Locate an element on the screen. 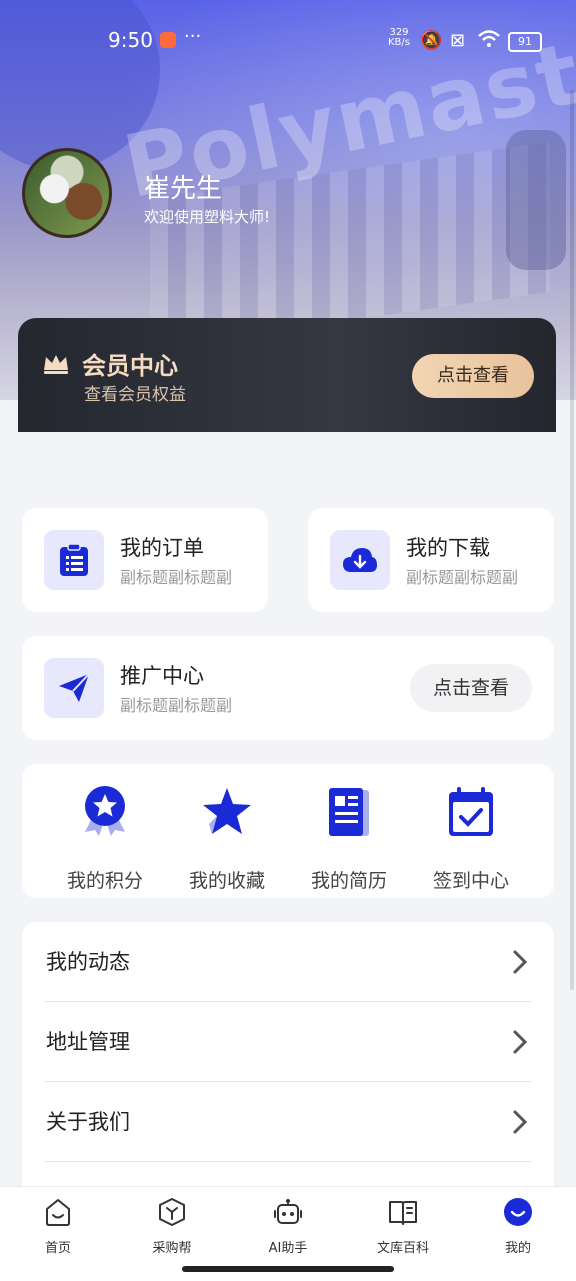 Image resolution: width=576 pixels, height=1281 pixels. medal-icon is located at coordinates (105, 811).